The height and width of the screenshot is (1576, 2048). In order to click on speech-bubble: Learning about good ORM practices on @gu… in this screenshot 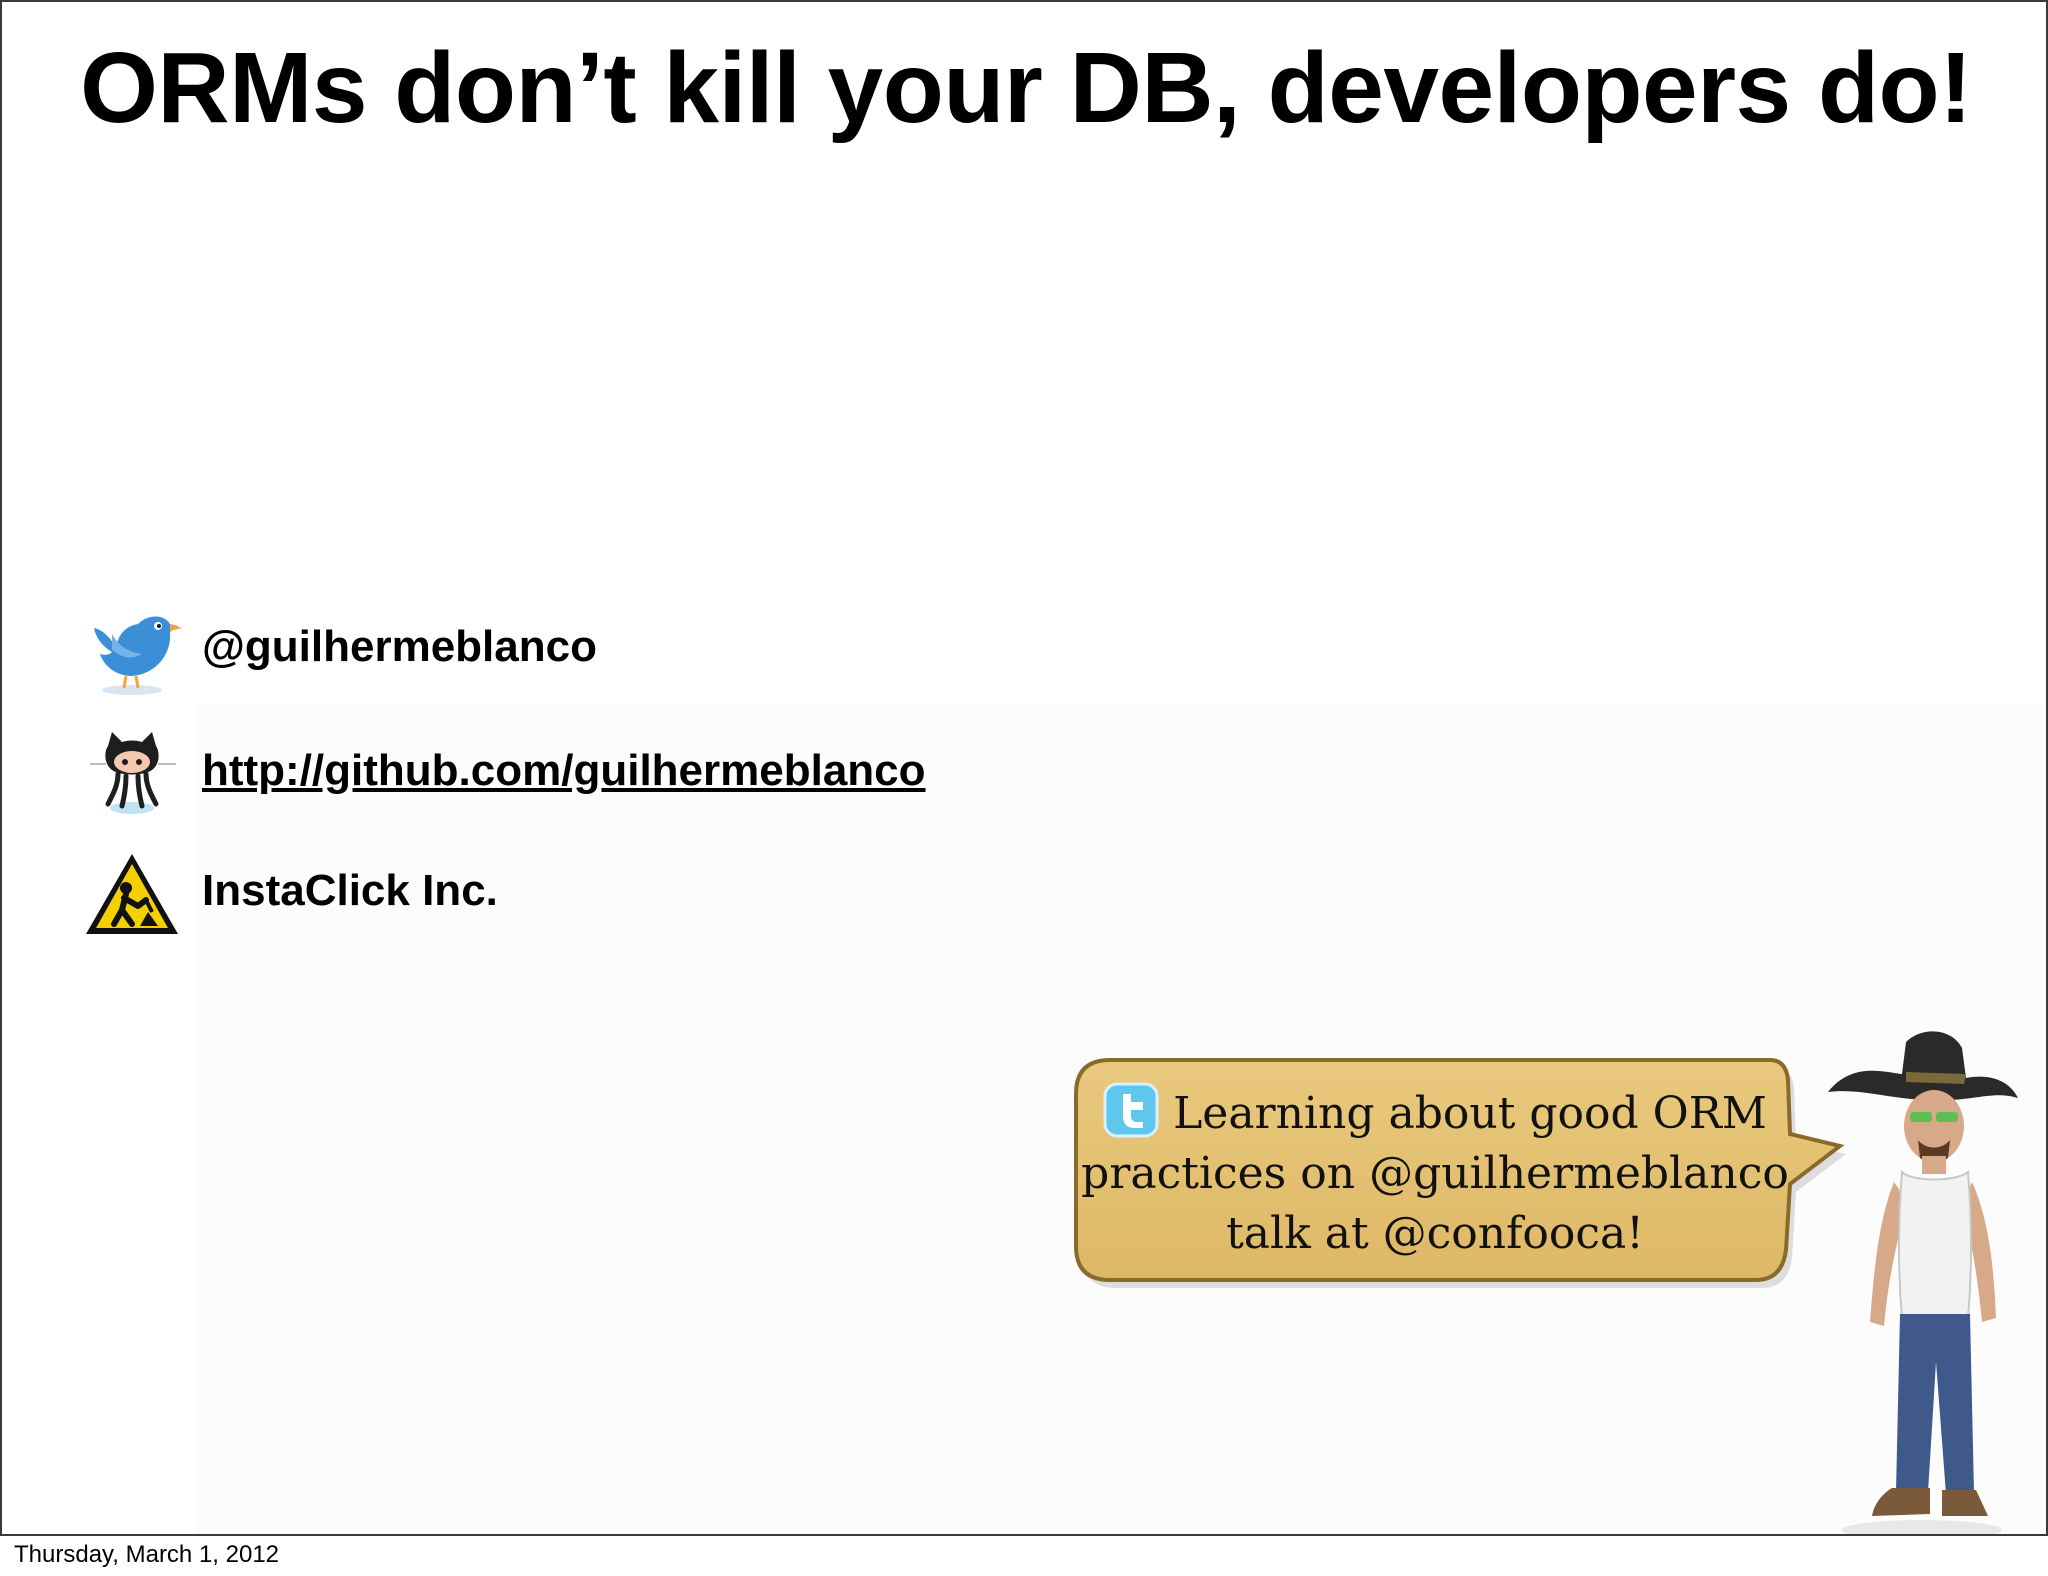, I will do `click(1470, 1172)`.